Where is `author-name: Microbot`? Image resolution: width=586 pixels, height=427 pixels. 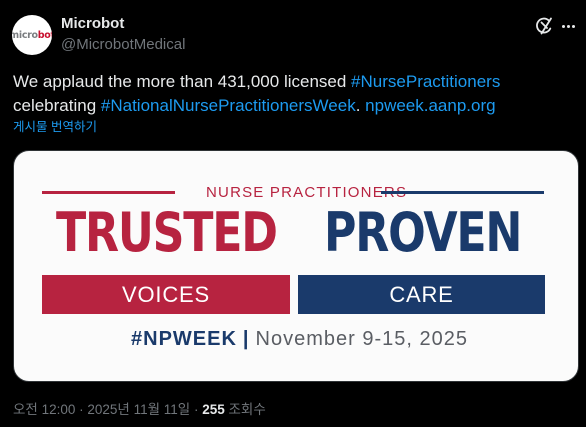 author-name: Microbot is located at coordinates (123, 24).